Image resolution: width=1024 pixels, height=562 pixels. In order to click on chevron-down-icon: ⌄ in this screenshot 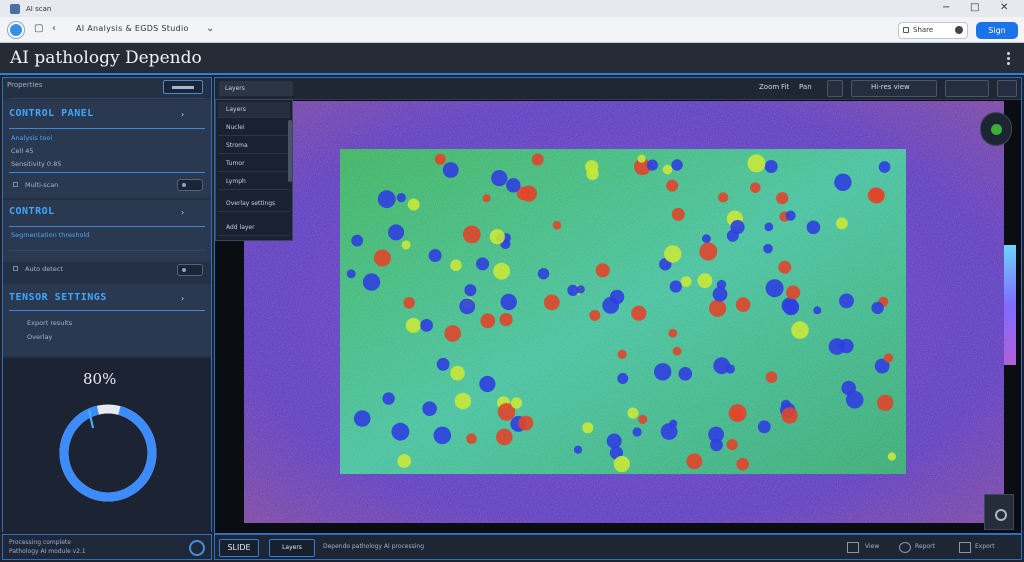, I will do `click(210, 28)`.